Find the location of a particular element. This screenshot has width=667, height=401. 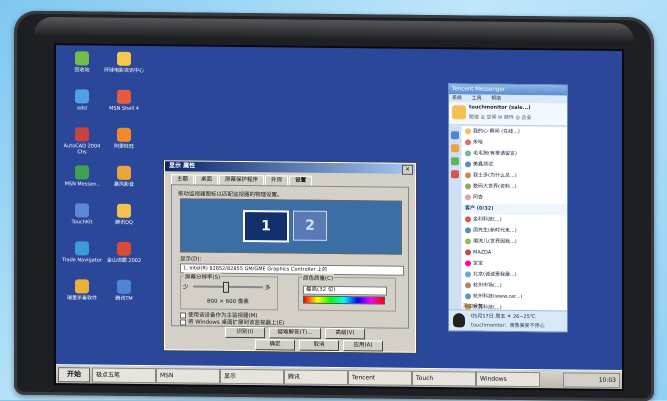

start-button: 开始 is located at coordinates (74, 375).